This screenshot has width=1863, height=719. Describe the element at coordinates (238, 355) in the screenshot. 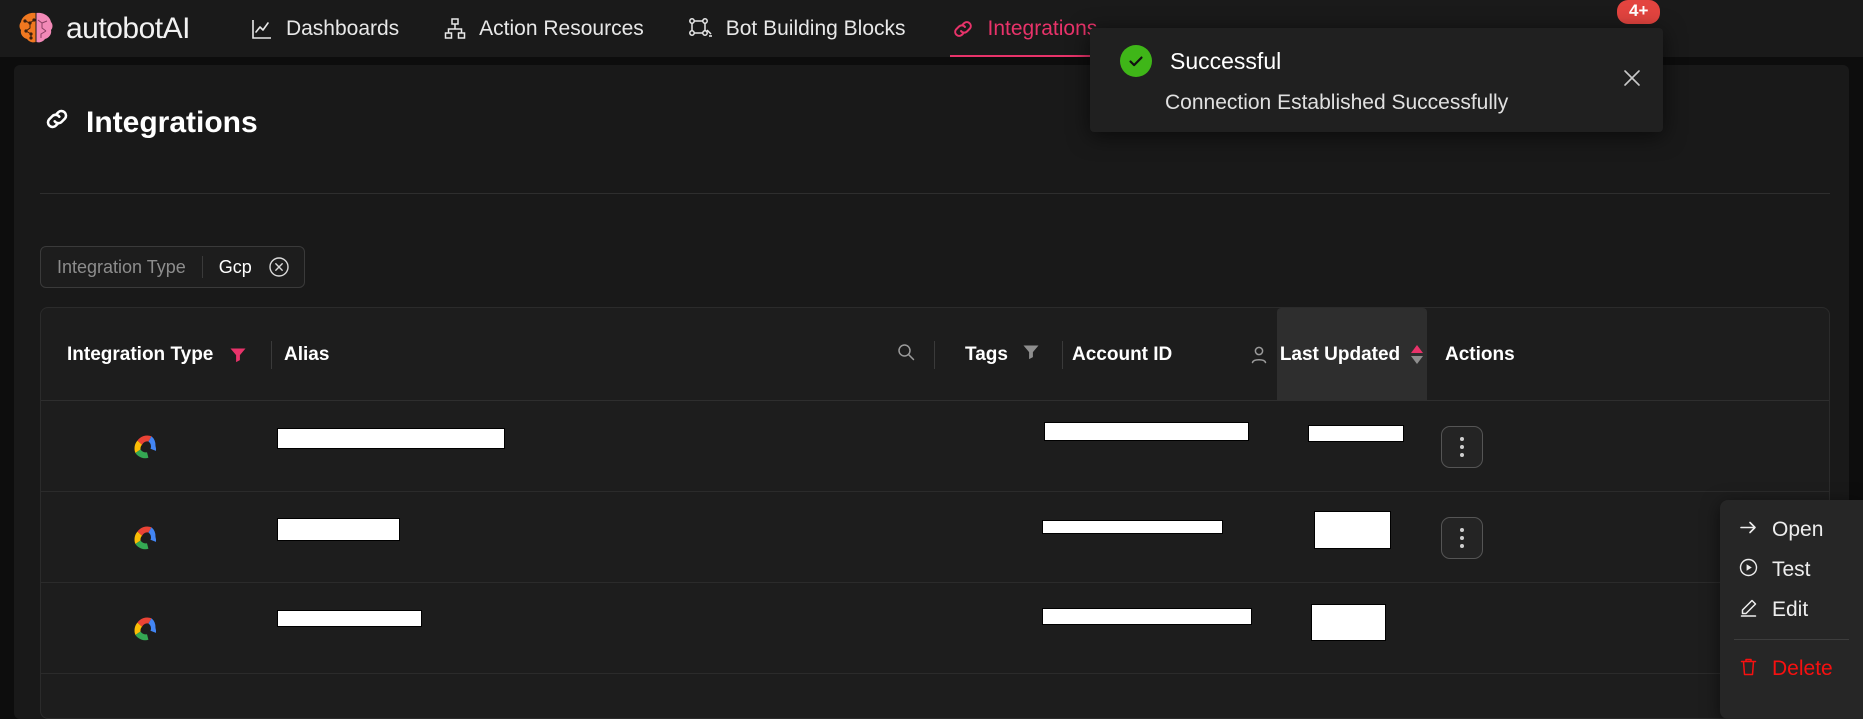

I see `filter-funnel-icon-active` at that location.